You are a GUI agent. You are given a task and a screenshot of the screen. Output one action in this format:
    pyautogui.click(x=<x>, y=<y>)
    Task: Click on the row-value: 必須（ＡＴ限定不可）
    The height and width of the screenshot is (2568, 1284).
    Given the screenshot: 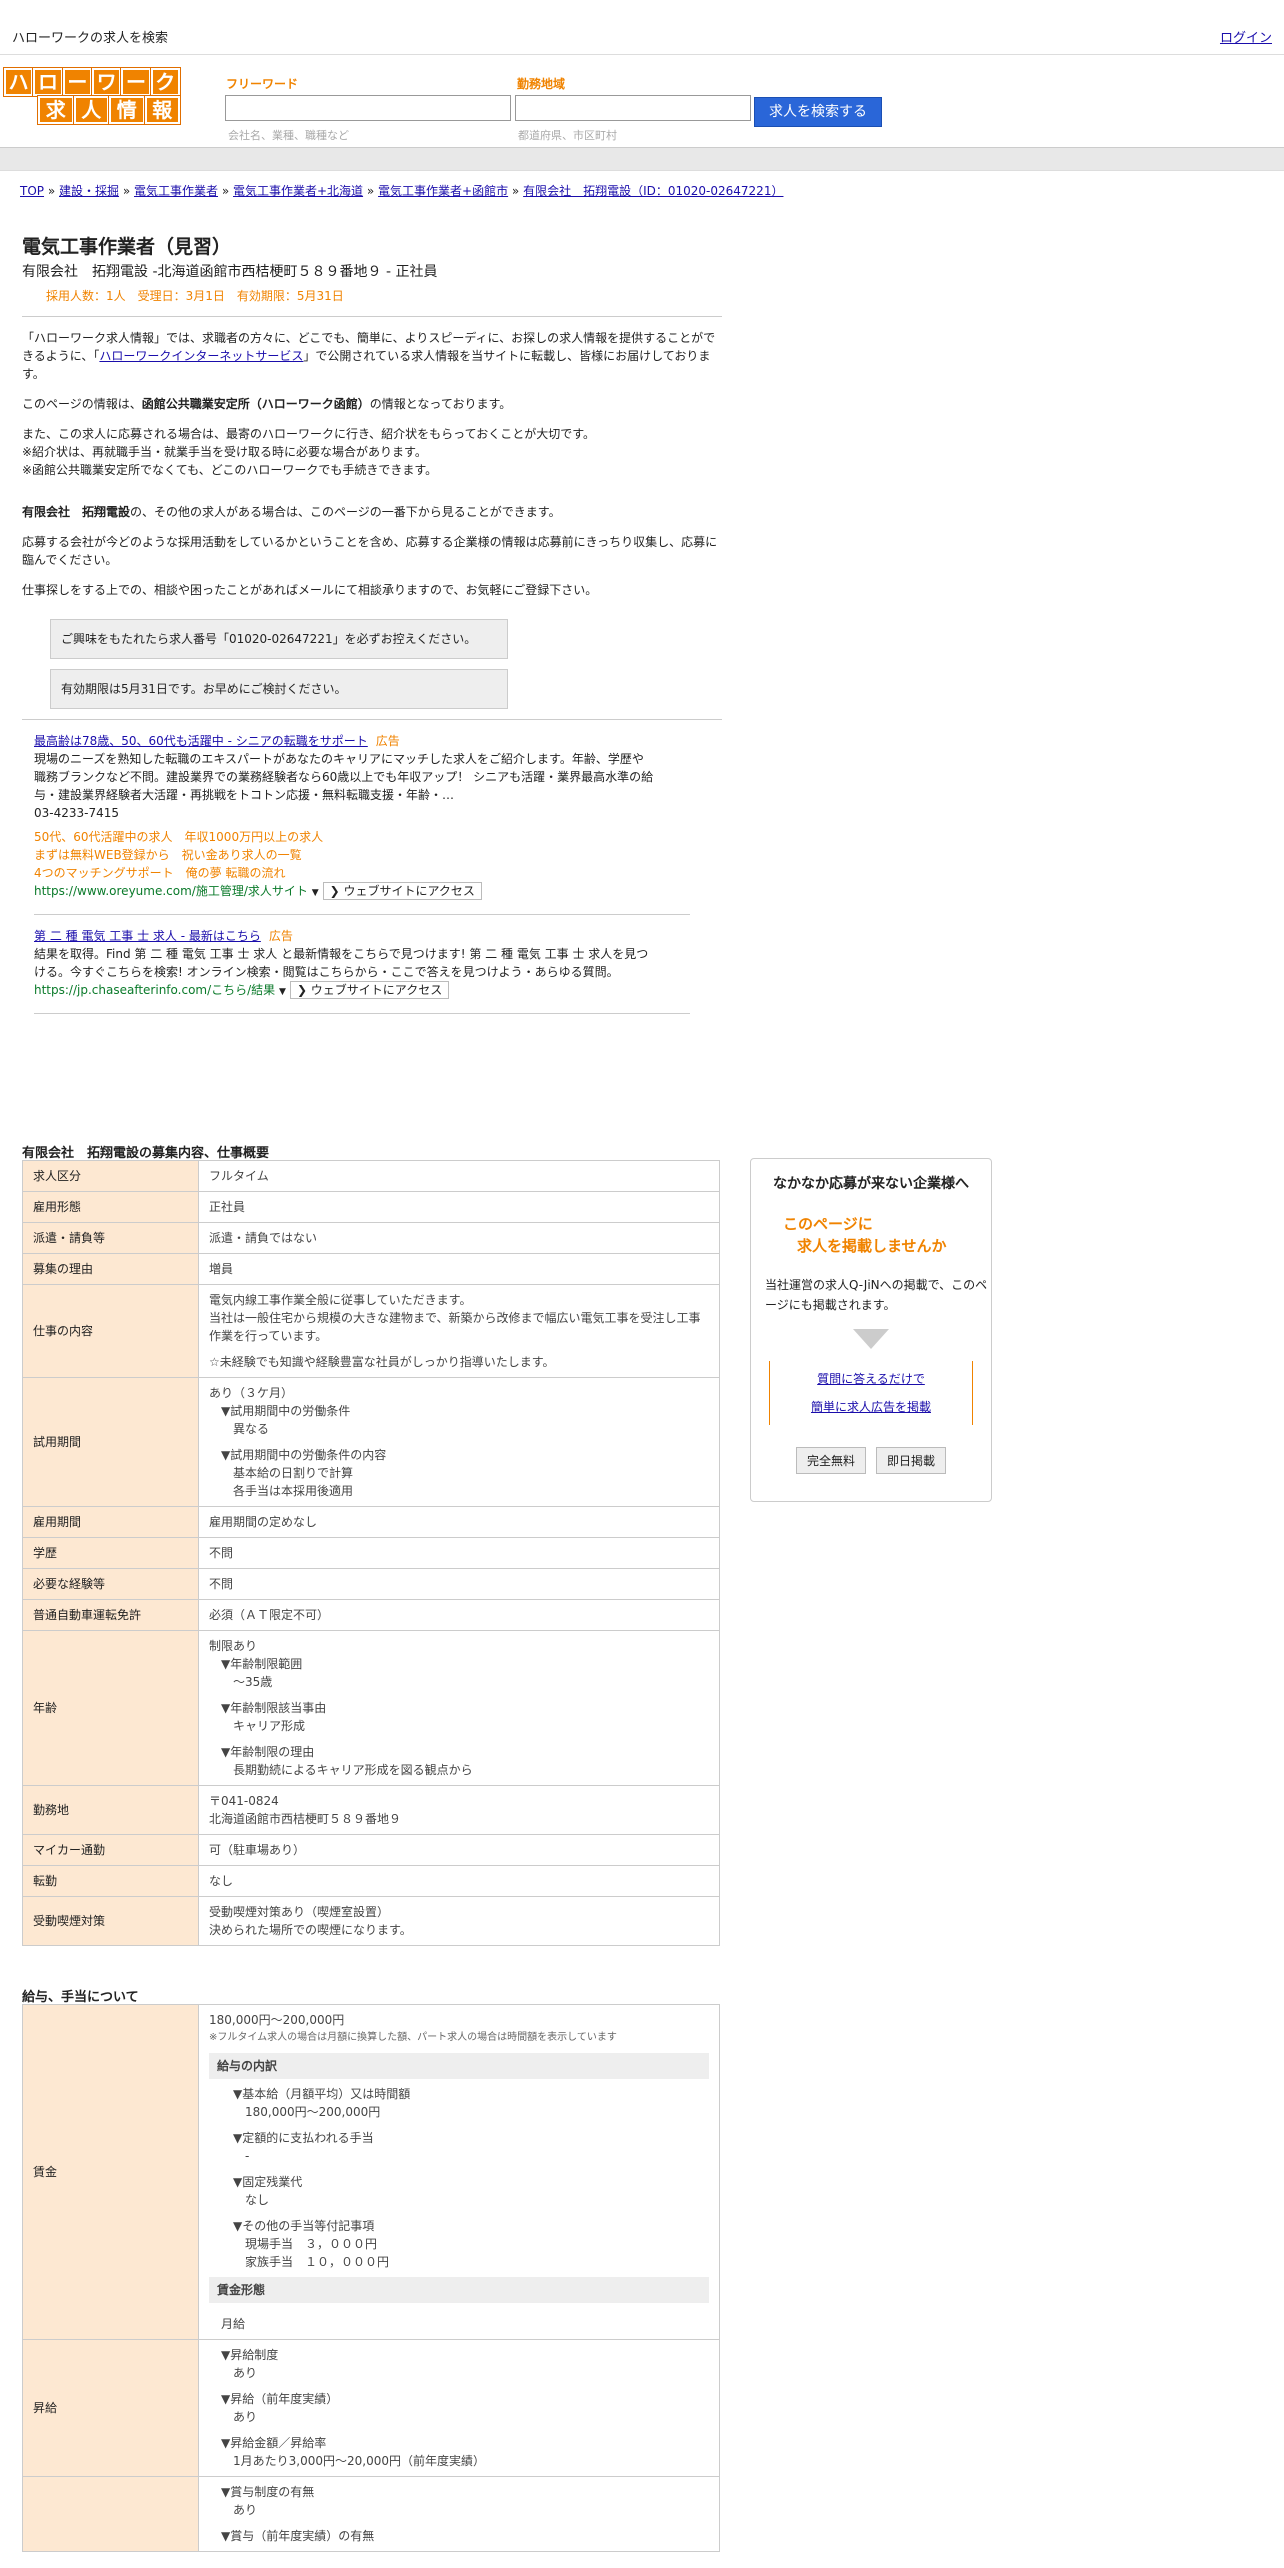 What is the action you would take?
    pyautogui.click(x=459, y=1615)
    